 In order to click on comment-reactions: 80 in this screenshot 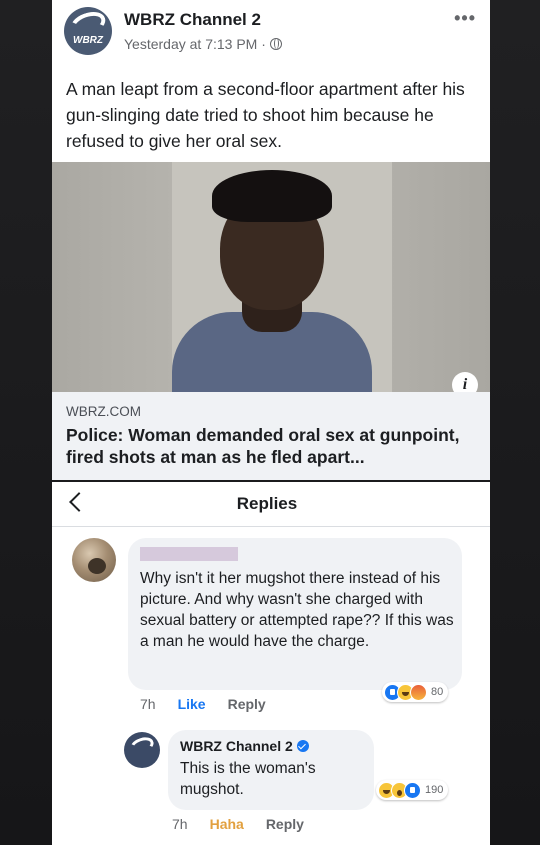, I will do `click(415, 692)`.